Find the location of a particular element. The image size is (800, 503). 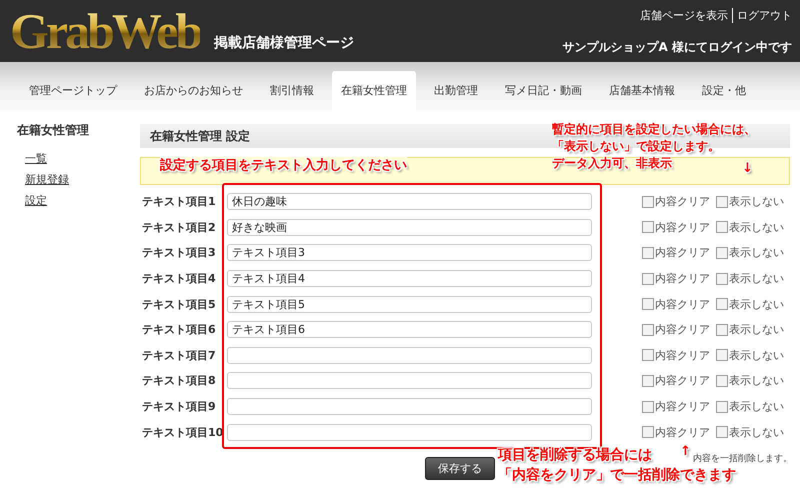

sidebar-link: 設定 is located at coordinates (36, 200).